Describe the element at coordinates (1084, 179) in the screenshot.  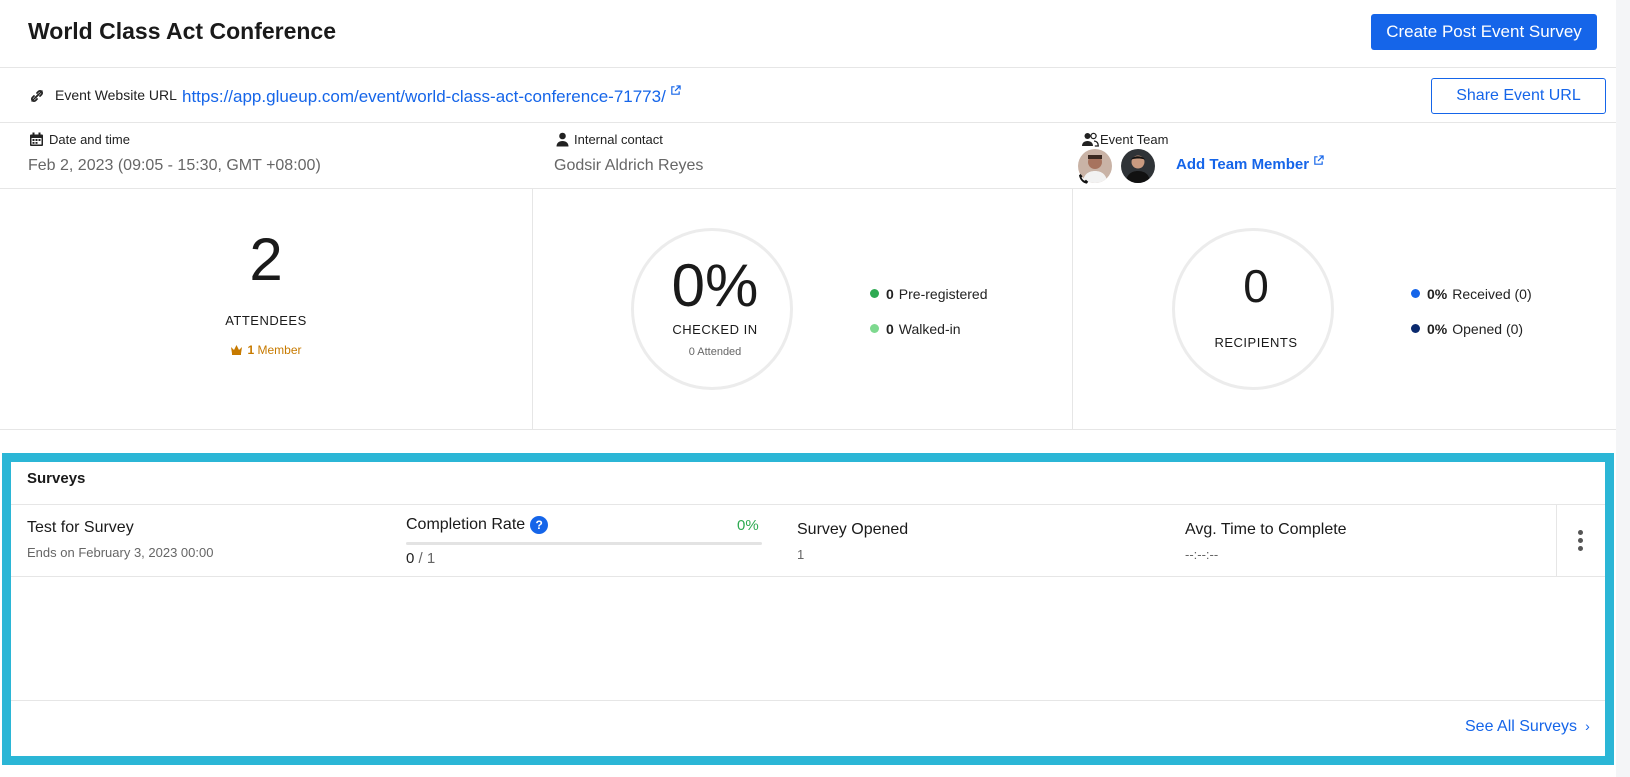
I see `phone-icon` at that location.